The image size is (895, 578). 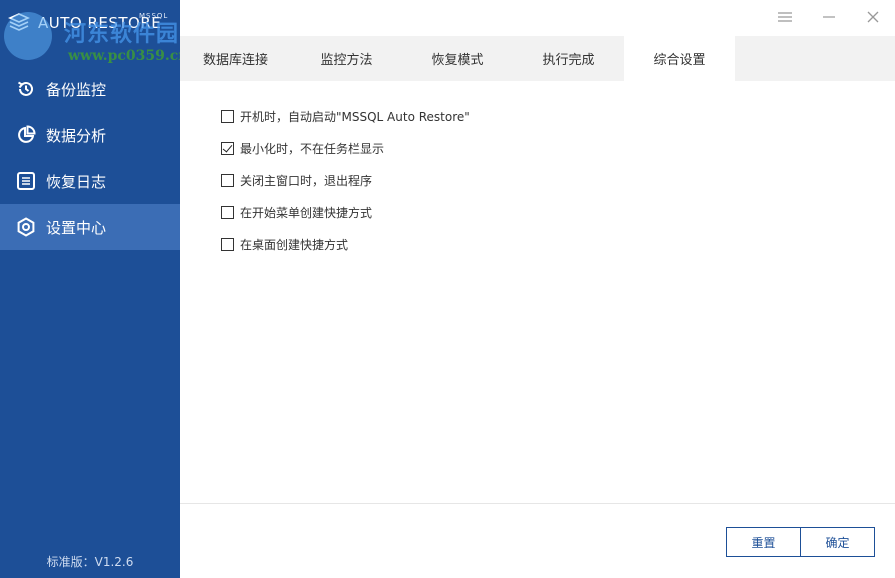 I want to click on history-icon, so click(x=26, y=89).